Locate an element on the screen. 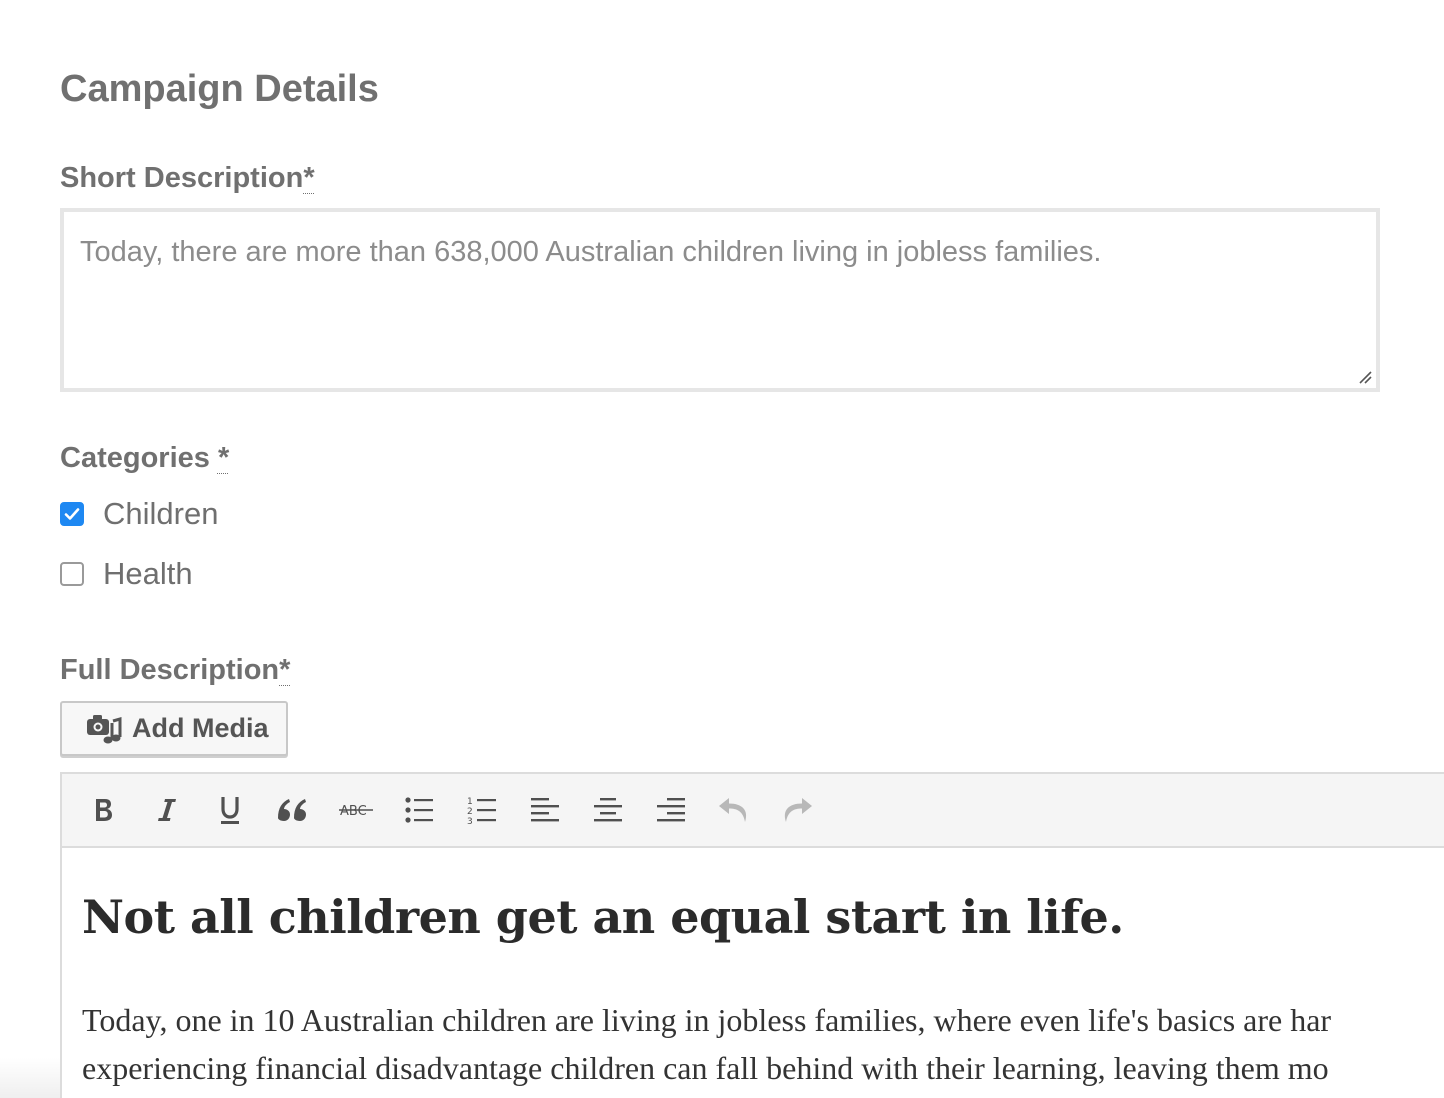  bottom-left-shadow is located at coordinates (30, 1078).